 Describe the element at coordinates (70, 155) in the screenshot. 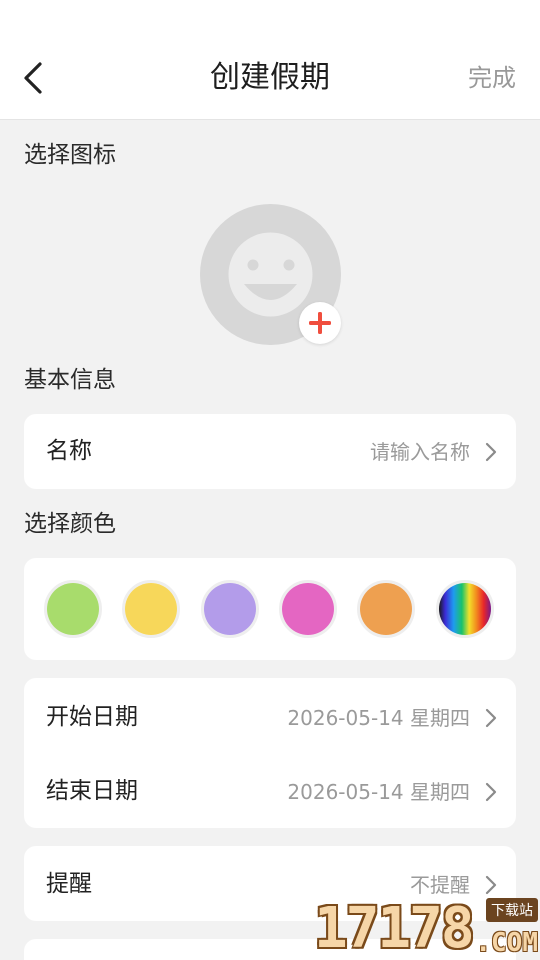

I see `section-title-icon: 选择图标` at that location.